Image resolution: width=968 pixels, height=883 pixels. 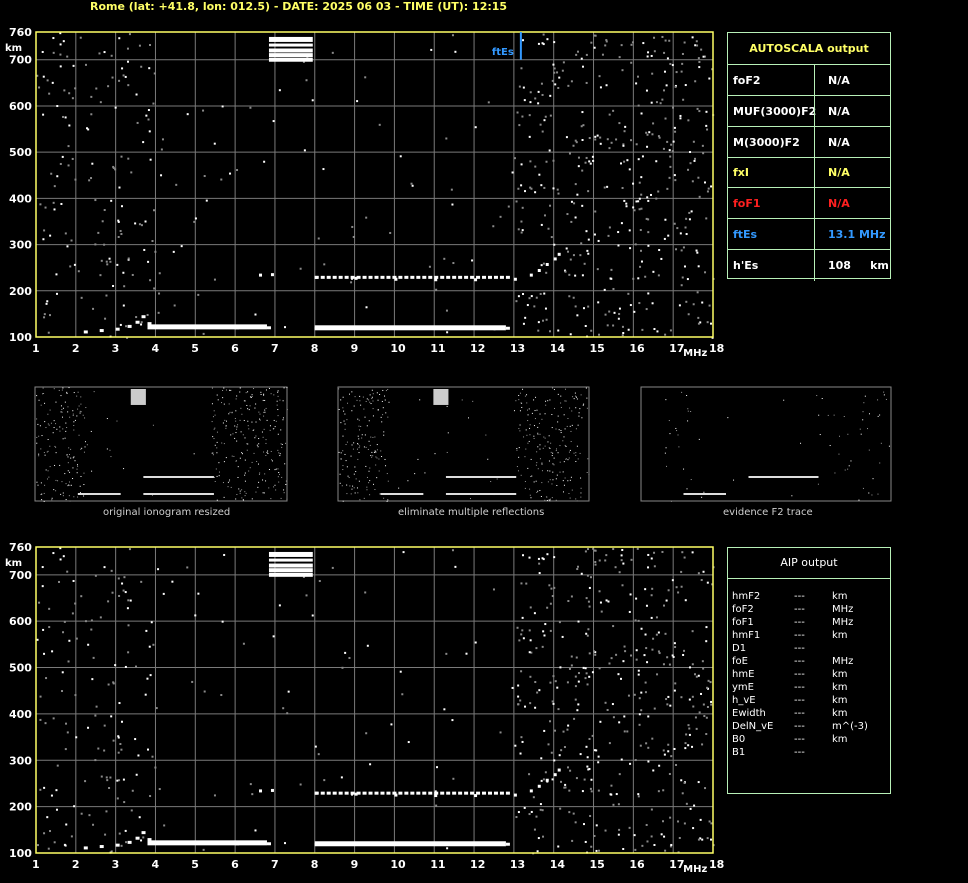 What do you see at coordinates (290, 574) in the screenshot?
I see `block-band` at bounding box center [290, 574].